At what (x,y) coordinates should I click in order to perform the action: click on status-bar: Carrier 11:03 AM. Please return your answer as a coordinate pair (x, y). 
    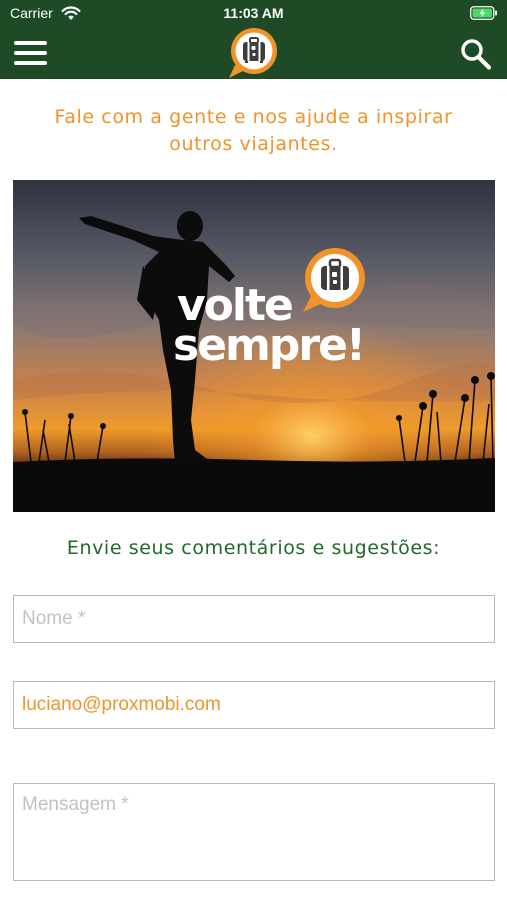
    Looking at the image, I should click on (253, 13).